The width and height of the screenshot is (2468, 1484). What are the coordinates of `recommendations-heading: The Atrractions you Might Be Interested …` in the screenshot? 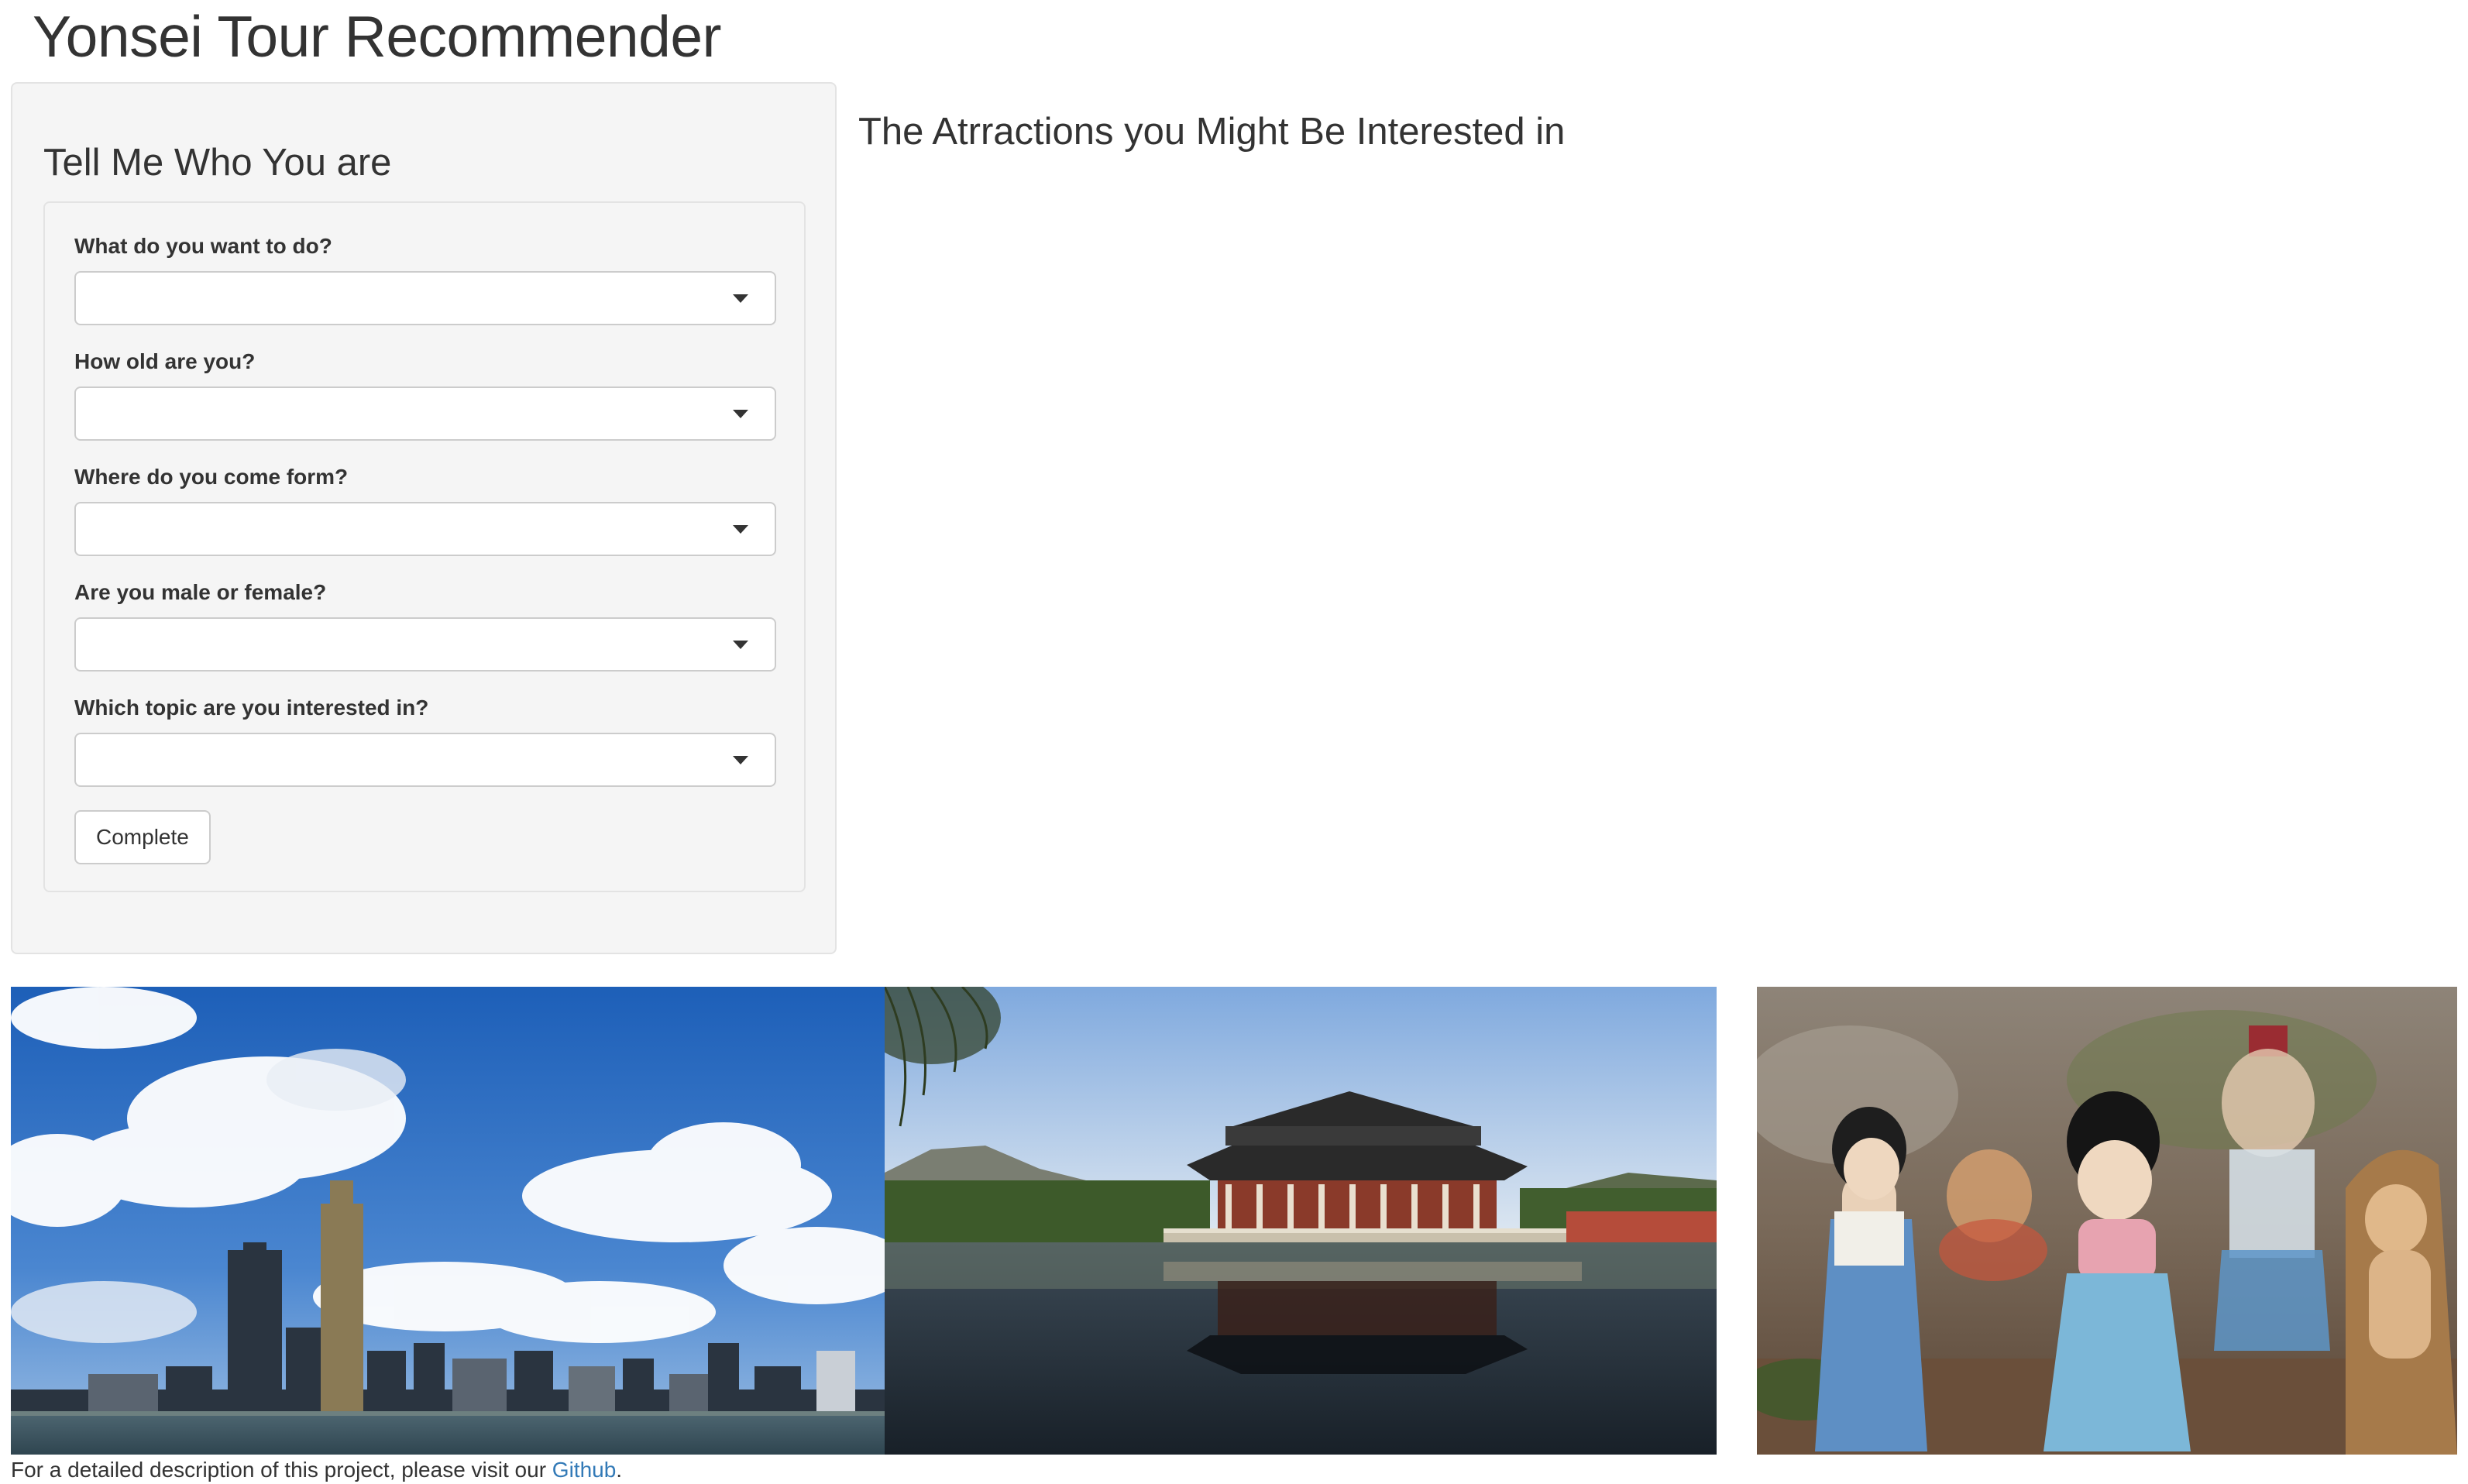 It's located at (1212, 132).